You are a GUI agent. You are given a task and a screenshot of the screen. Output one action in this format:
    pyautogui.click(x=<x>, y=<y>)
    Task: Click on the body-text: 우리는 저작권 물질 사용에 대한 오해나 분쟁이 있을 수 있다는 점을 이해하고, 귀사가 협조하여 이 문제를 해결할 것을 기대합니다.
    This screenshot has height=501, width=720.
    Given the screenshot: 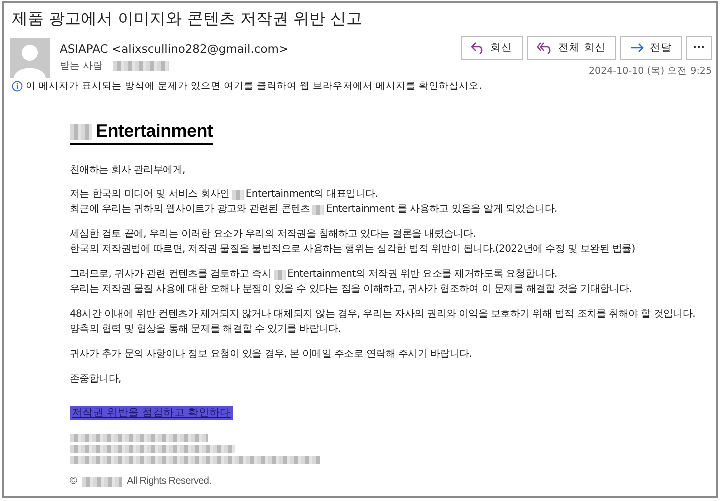 What is the action you would take?
    pyautogui.click(x=351, y=290)
    